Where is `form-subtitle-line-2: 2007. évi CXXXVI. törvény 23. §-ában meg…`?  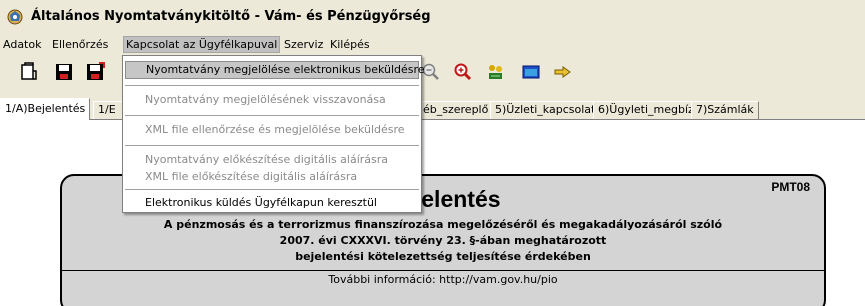 form-subtitle-line-2: 2007. évi CXXXVI. törvény 23. §-ában meg… is located at coordinates (443, 240).